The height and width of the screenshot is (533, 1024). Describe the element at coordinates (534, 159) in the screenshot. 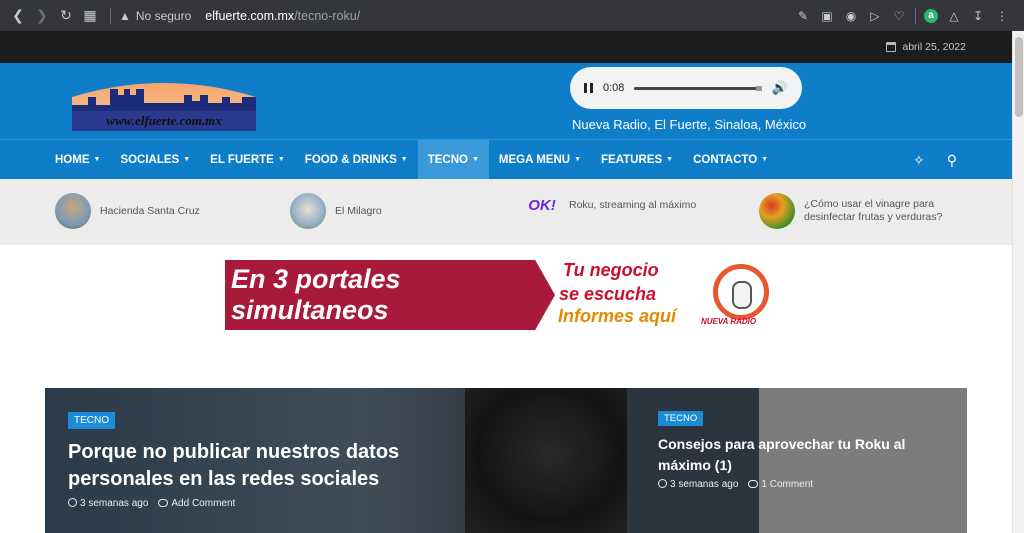

I see `nav-label: MEGA MENU` at that location.